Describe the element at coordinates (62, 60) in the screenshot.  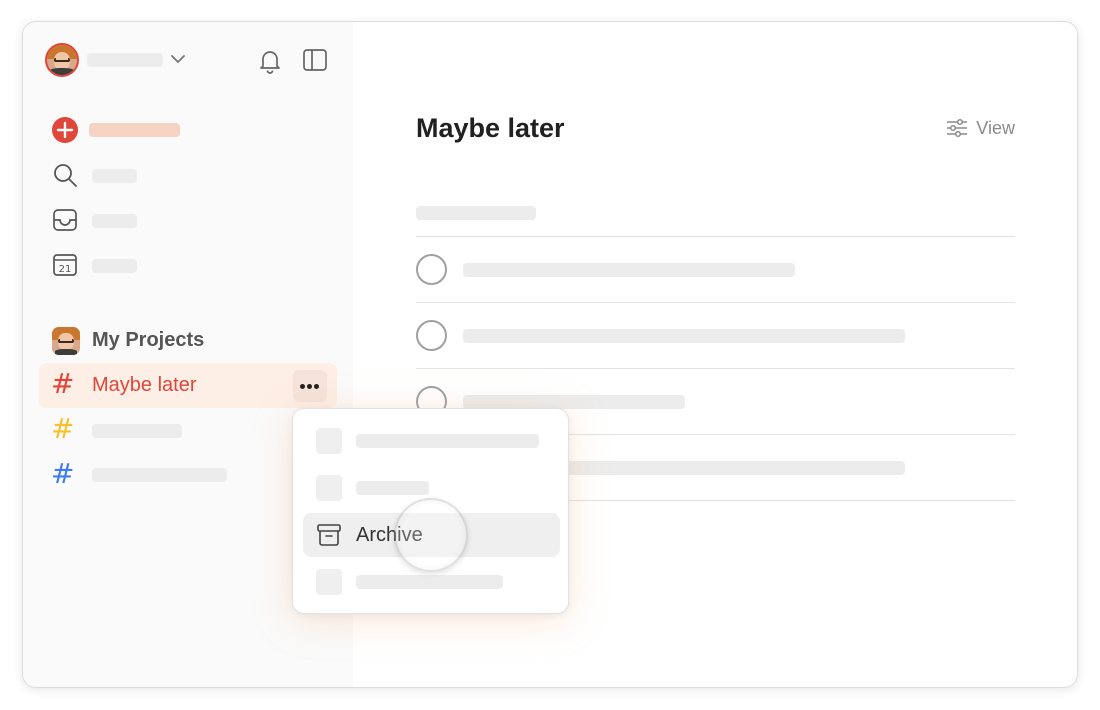
I see `user-avatar` at that location.